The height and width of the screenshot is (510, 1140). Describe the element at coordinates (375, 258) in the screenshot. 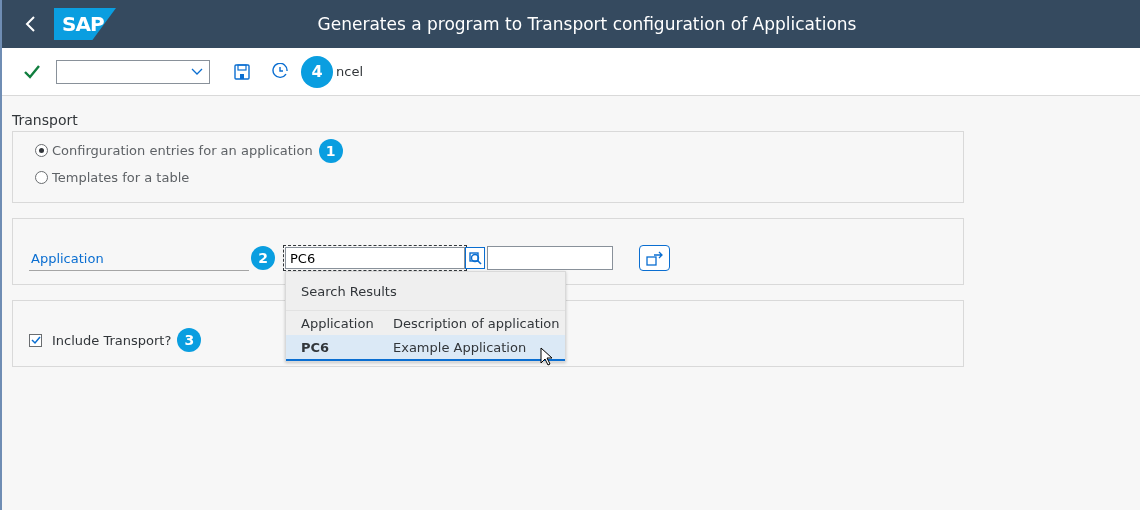

I see `application-input: PC6` at that location.